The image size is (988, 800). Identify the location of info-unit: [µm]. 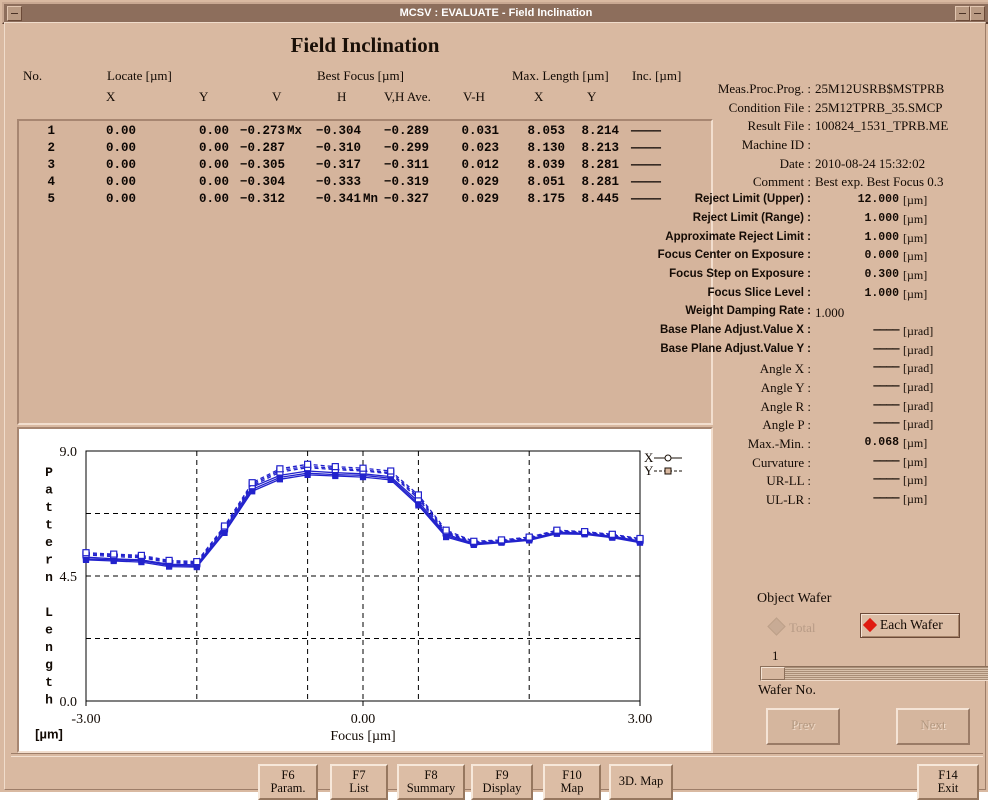
(915, 218).